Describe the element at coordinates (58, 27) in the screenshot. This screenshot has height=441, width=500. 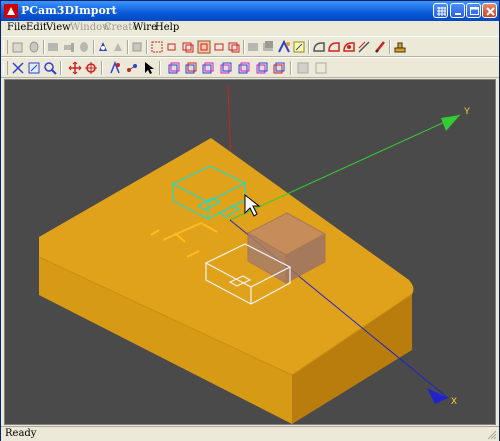
I see `menu-view: View` at that location.